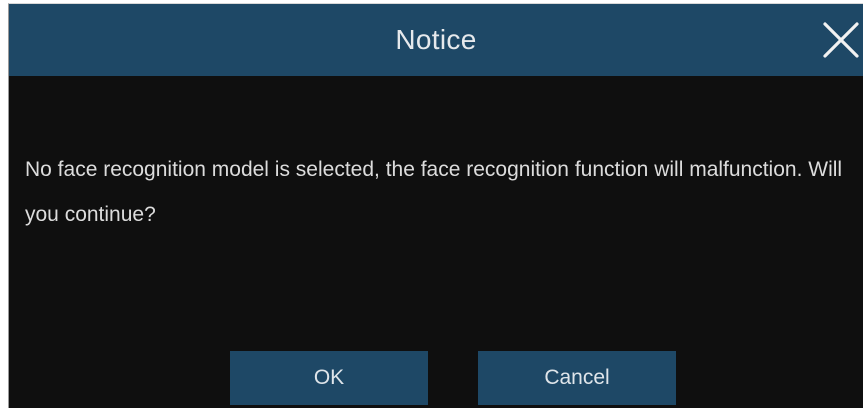 This screenshot has height=413, width=863. What do you see at coordinates (577, 378) in the screenshot?
I see `cancel-button: Cancel` at bounding box center [577, 378].